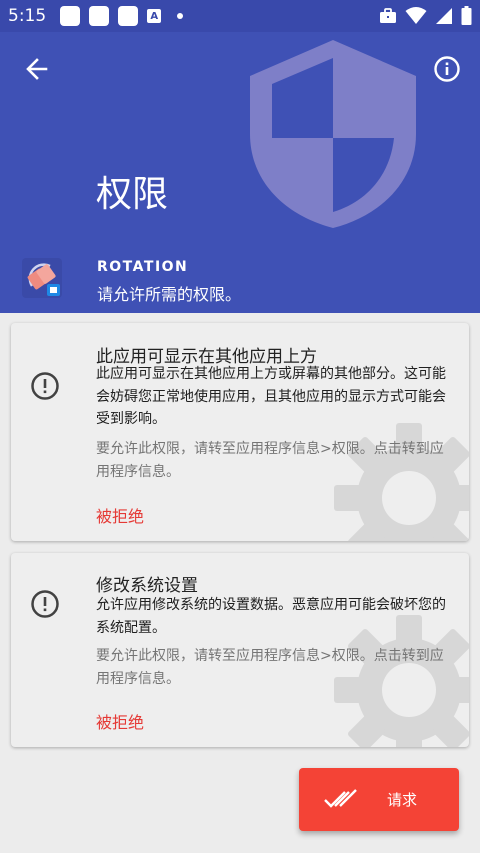 The height and width of the screenshot is (853, 480). Describe the element at coordinates (340, 798) in the screenshot. I see `double-check-icon` at that location.